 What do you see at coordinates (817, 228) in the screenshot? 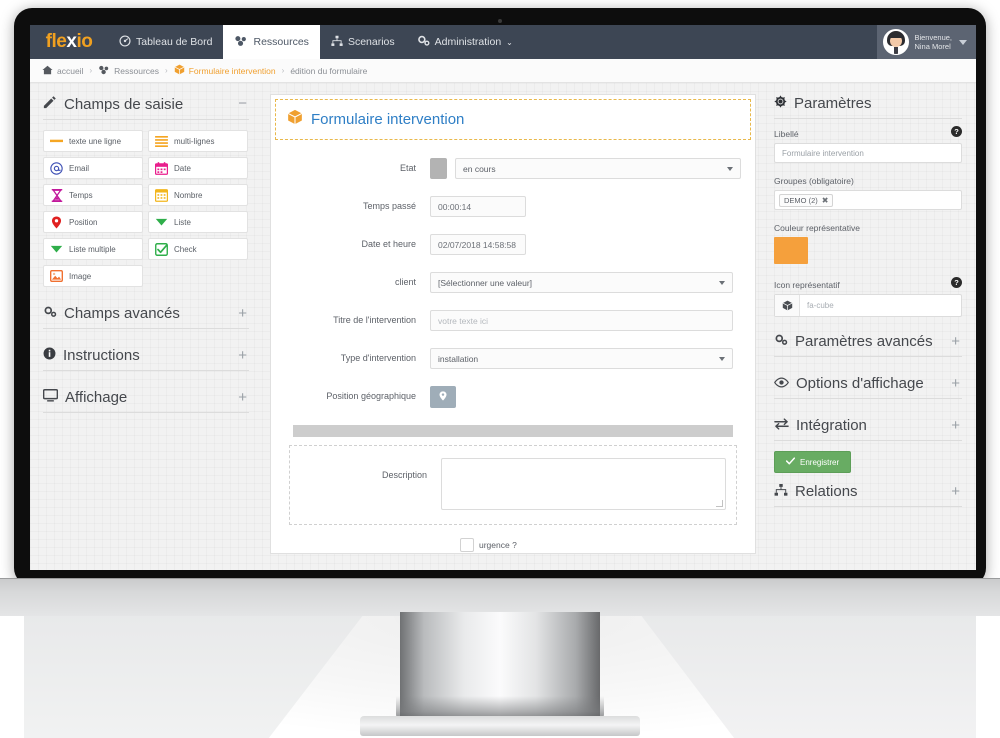
I see `couleur-label: Couleur représentative` at bounding box center [817, 228].